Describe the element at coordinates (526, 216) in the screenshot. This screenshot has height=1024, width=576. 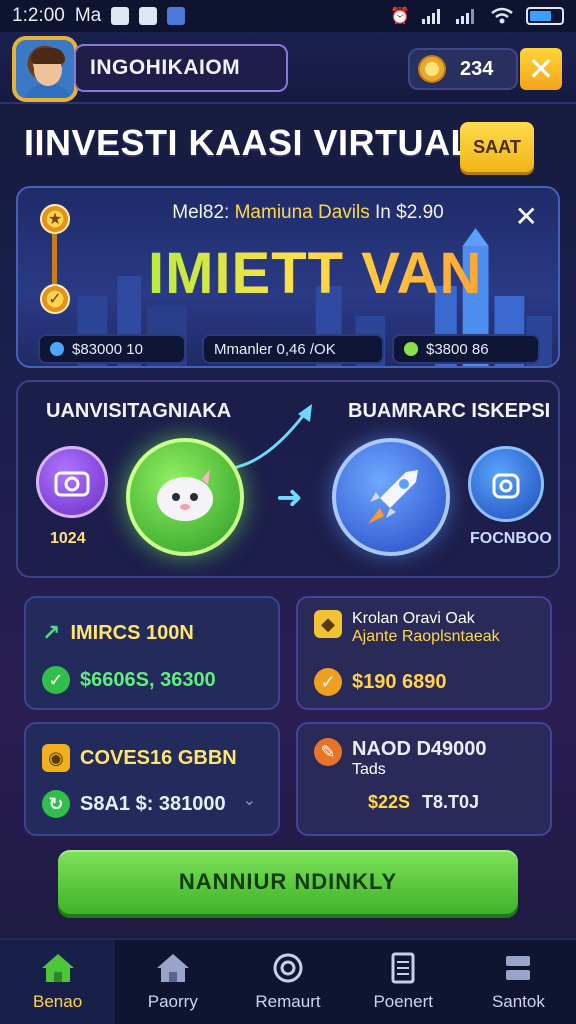
I see `hero-close-icon: ✕` at that location.